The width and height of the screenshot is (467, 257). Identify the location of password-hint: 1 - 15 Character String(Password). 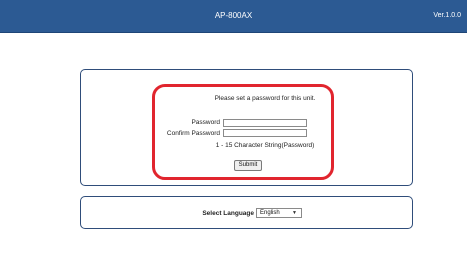
(265, 145).